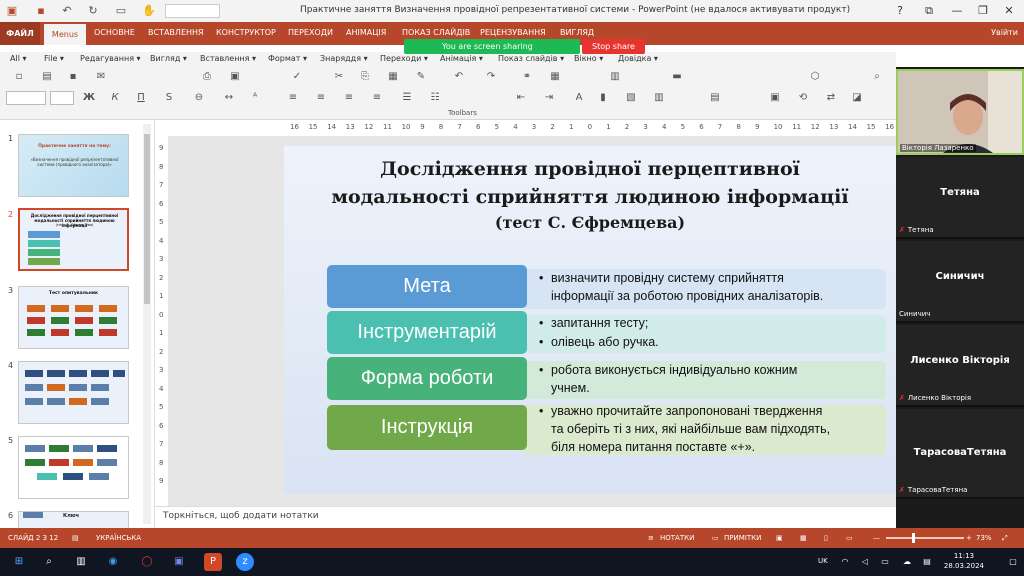 The image size is (1024, 576). I want to click on tab-transitions: ПЕРЕХОДИ, so click(310, 32).